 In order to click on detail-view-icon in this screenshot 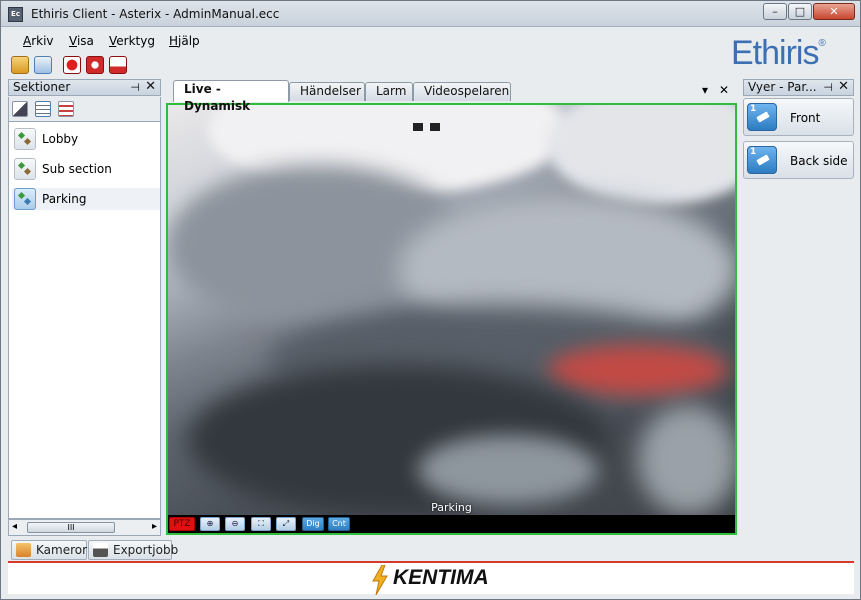, I will do `click(66, 109)`.